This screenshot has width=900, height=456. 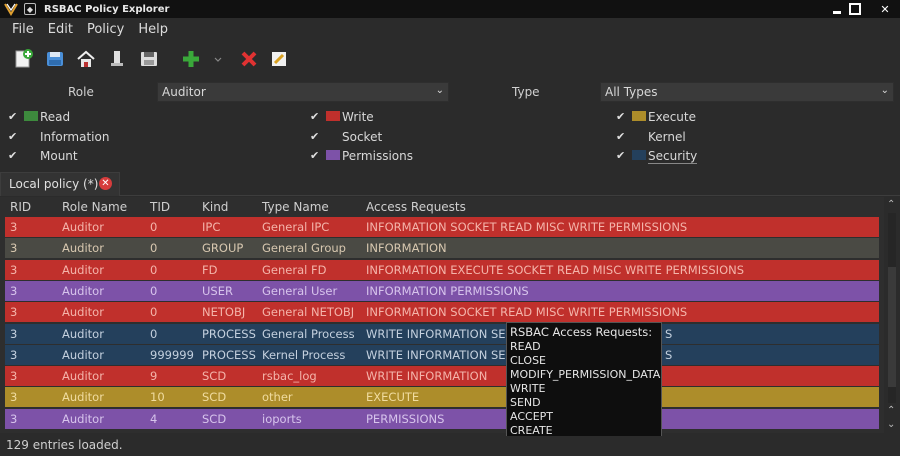 I want to click on app-logo-icon, so click(x=11, y=9).